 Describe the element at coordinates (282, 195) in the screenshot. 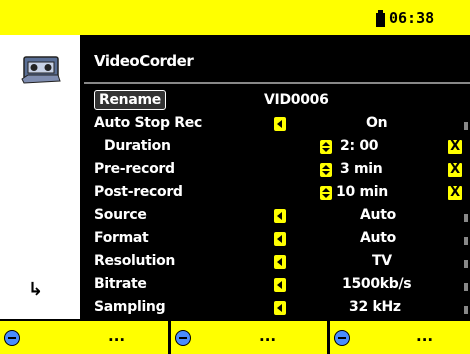

I see `setting-row-post-record: Post-record 10 min X` at that location.